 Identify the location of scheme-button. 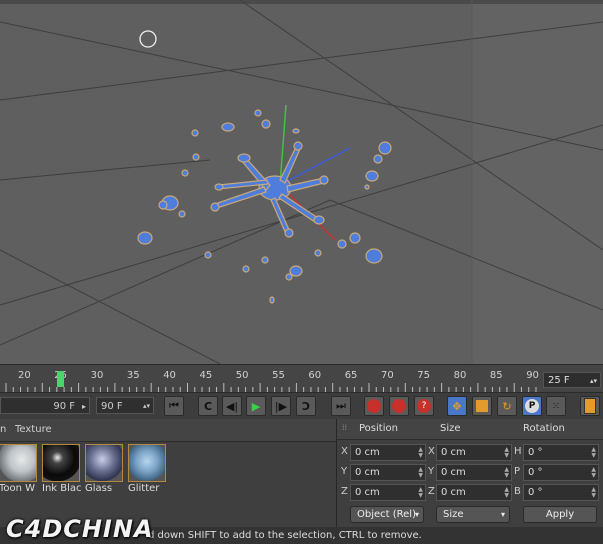
(590, 406).